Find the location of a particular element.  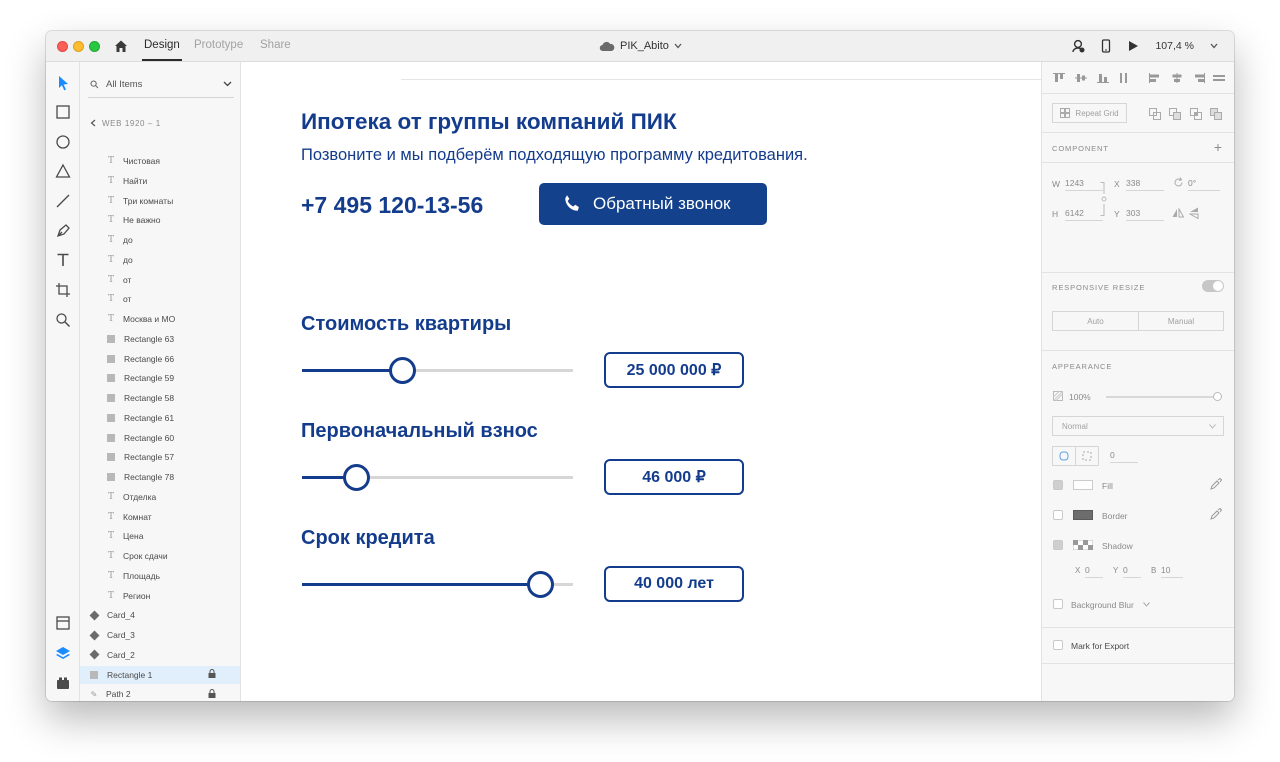

ellipse-tool-icon is located at coordinates (63, 142).